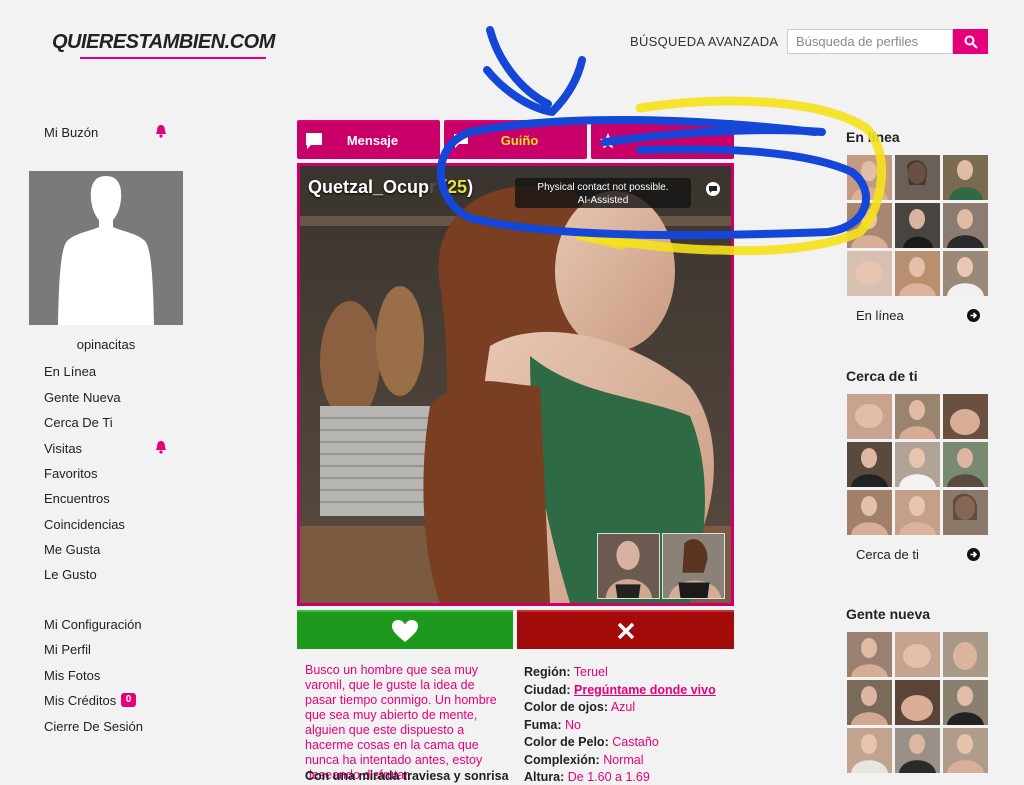  Describe the element at coordinates (128, 700) in the screenshot. I see `credits-badge: 0` at that location.